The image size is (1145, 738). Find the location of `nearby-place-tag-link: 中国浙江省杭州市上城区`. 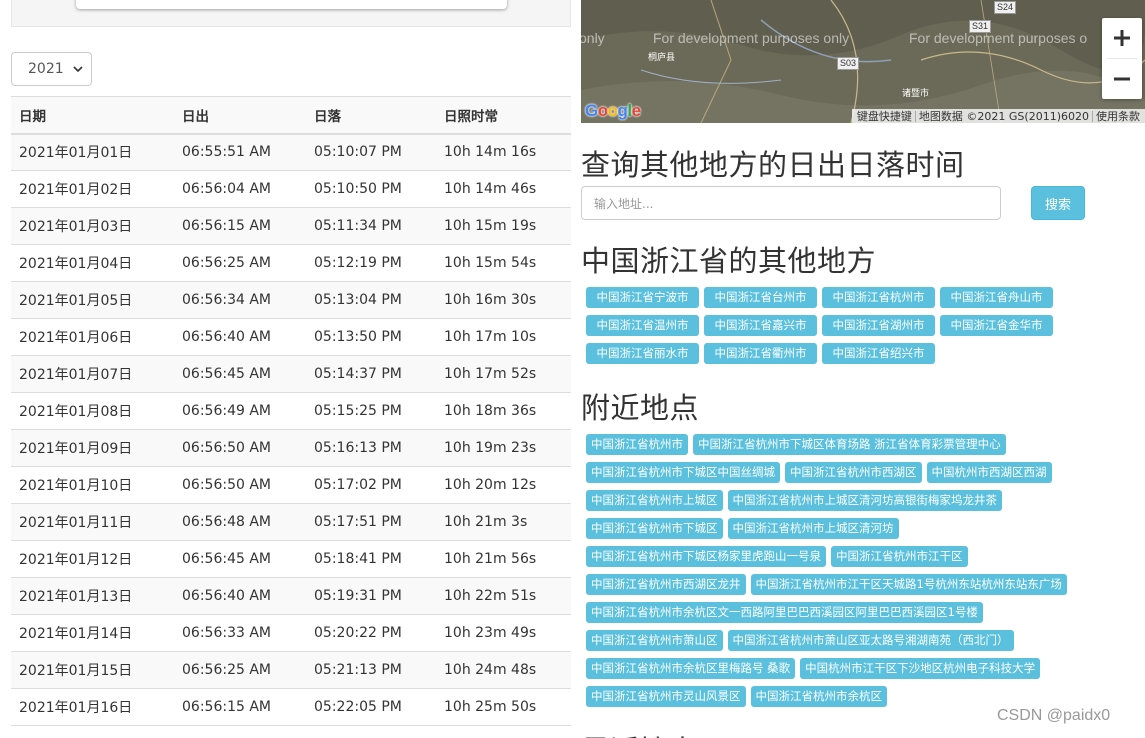

nearby-place-tag-link: 中国浙江省杭州市上城区 is located at coordinates (654, 500).